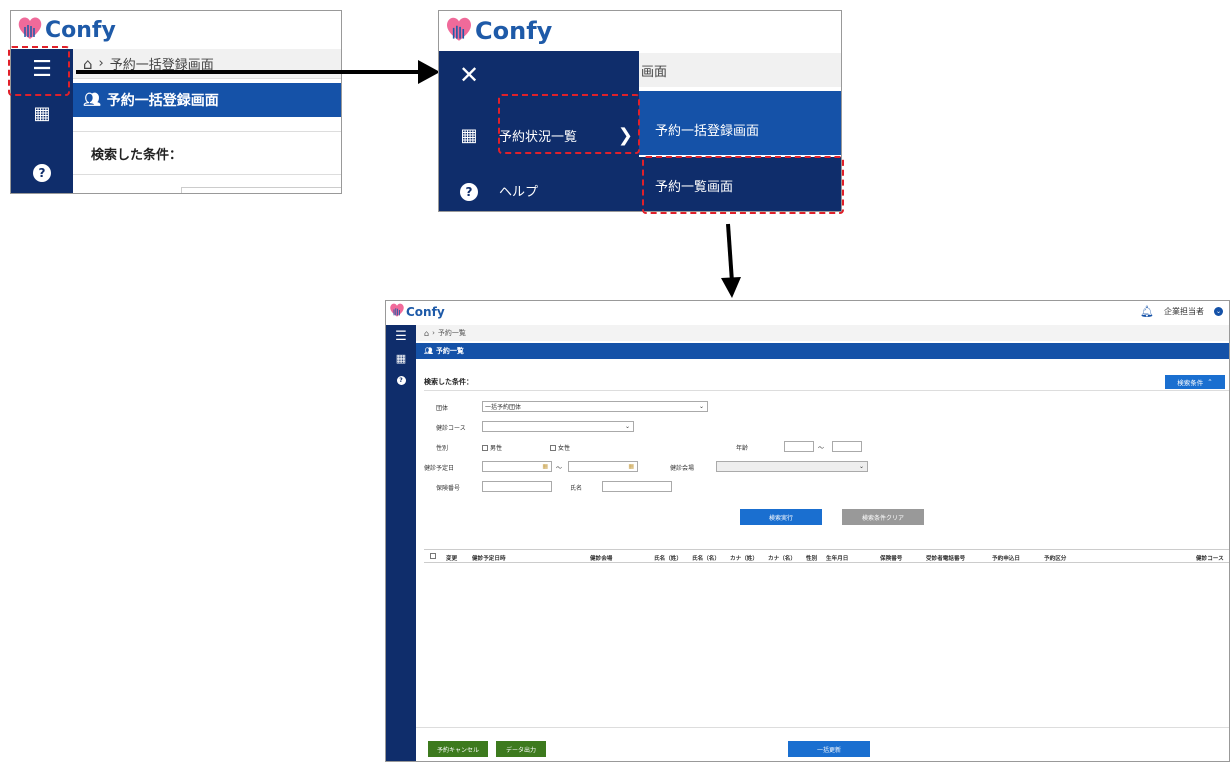 This screenshot has width=1230, height=762. What do you see at coordinates (706, 559) in the screenshot?
I see `column-header: 氏名（名）` at bounding box center [706, 559].